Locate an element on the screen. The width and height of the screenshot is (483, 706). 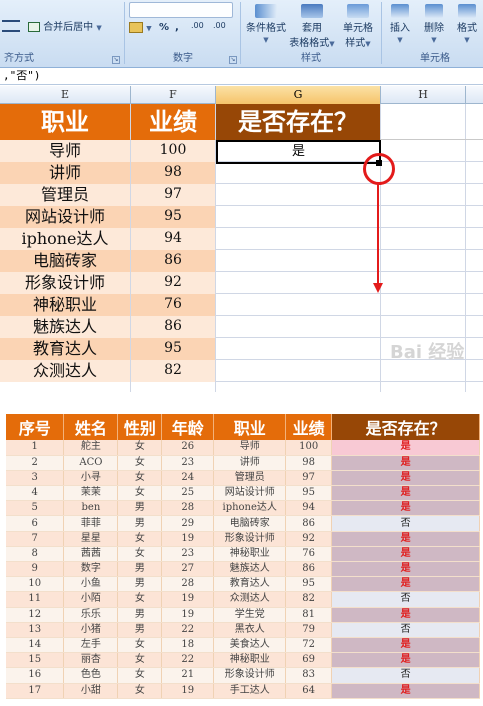
table-cell: 5 is located at coordinates (35, 508).